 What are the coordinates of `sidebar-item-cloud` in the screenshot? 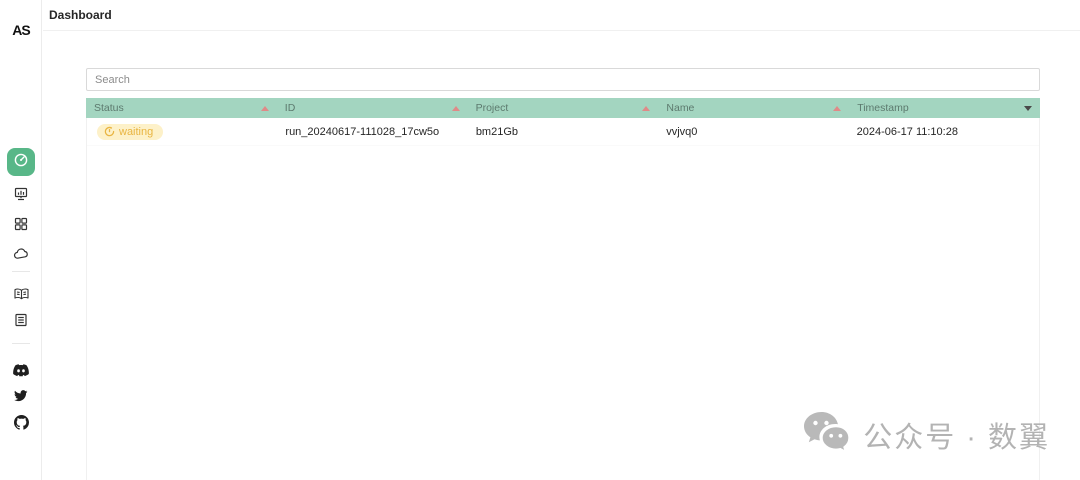 It's located at (21, 254).